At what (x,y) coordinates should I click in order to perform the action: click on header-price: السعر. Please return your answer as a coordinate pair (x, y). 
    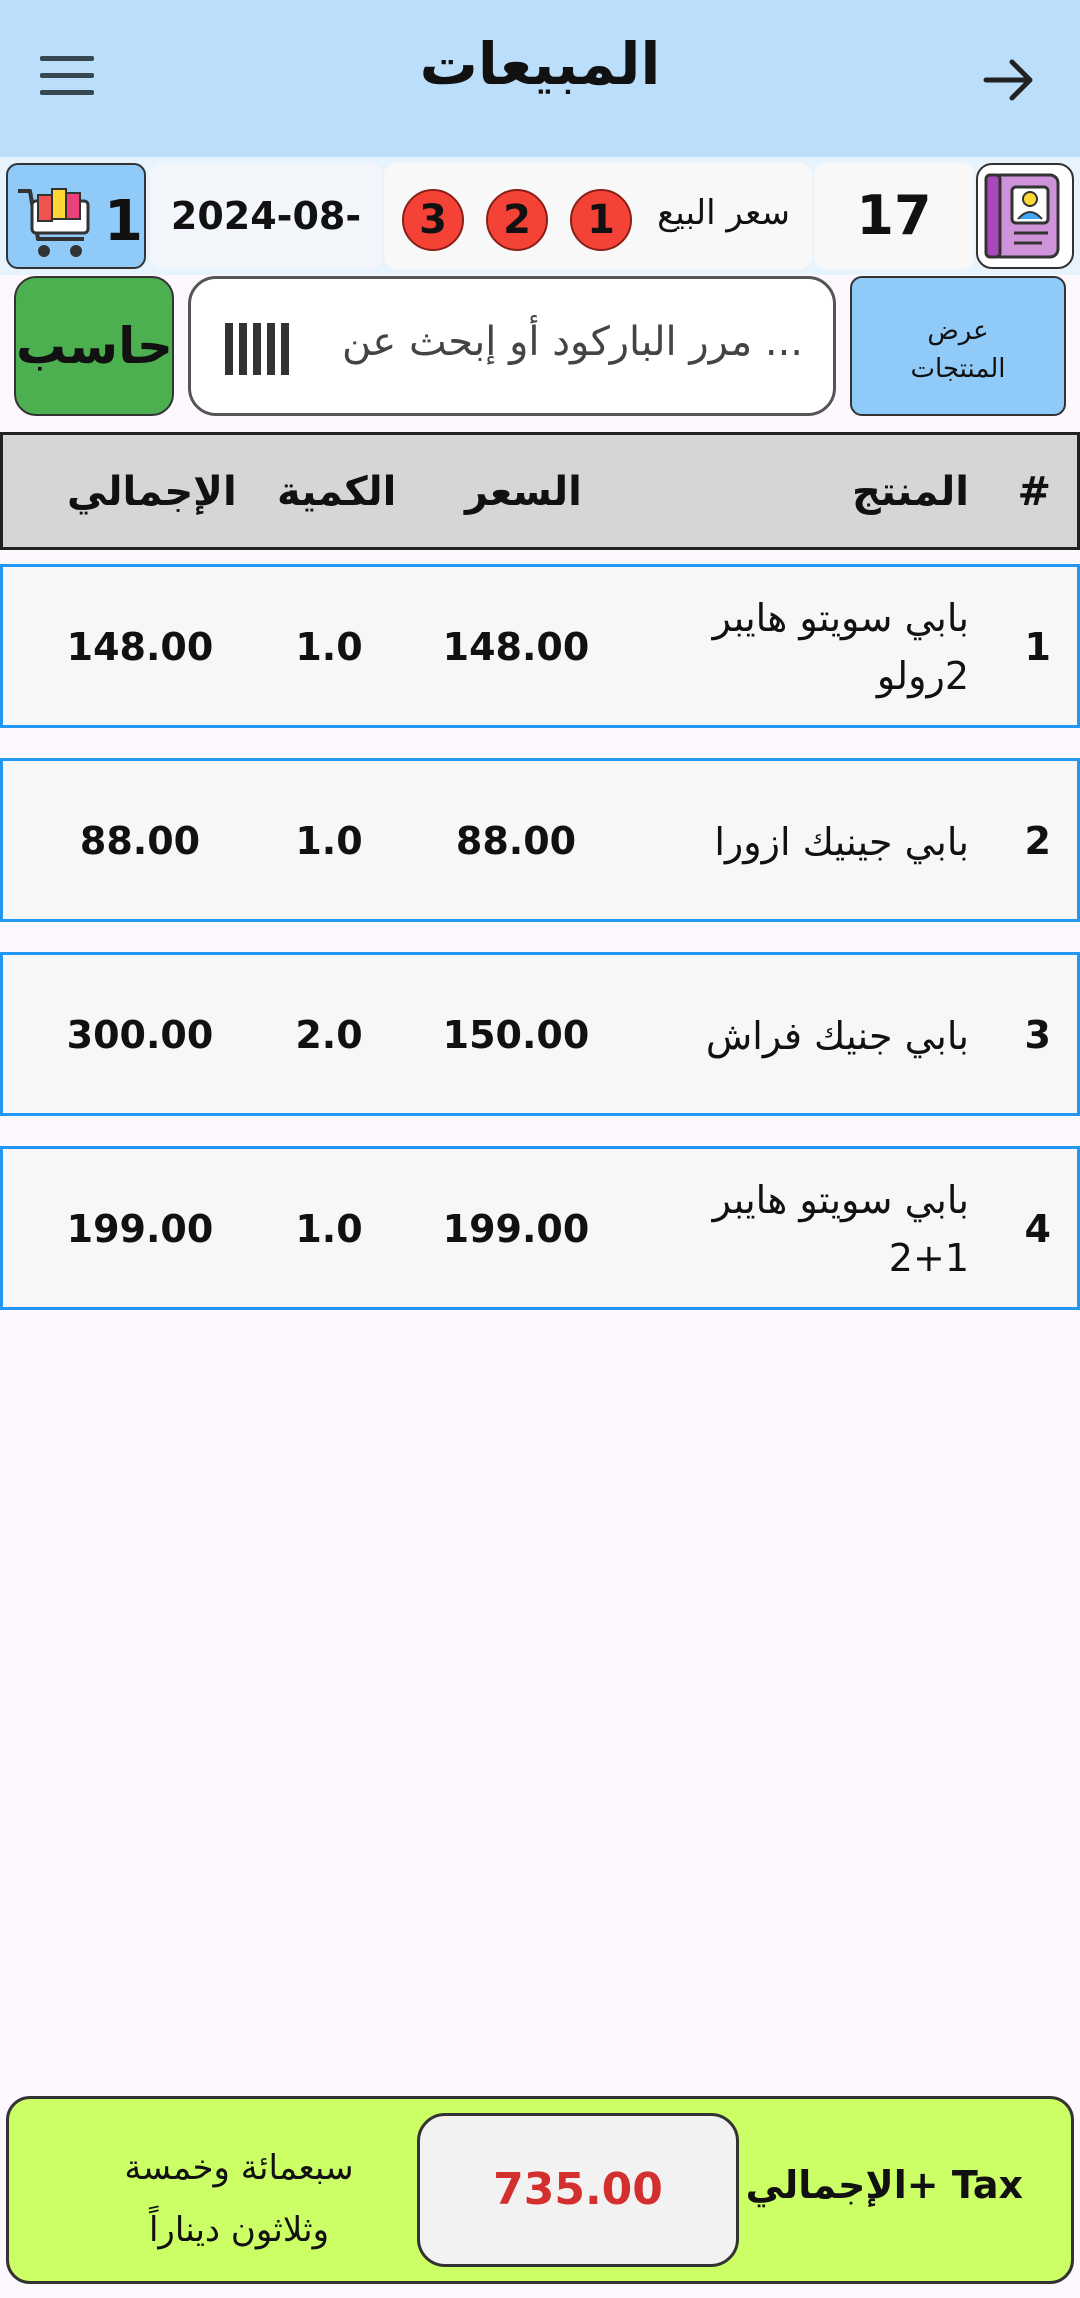
    Looking at the image, I should click on (523, 492).